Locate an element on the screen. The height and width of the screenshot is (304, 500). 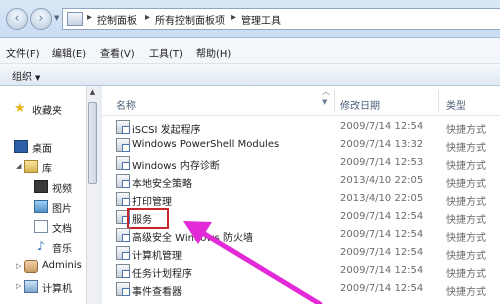
list-item: 打印管理 2013/4/10 22:05 快捷方式 is located at coordinates (301, 199).